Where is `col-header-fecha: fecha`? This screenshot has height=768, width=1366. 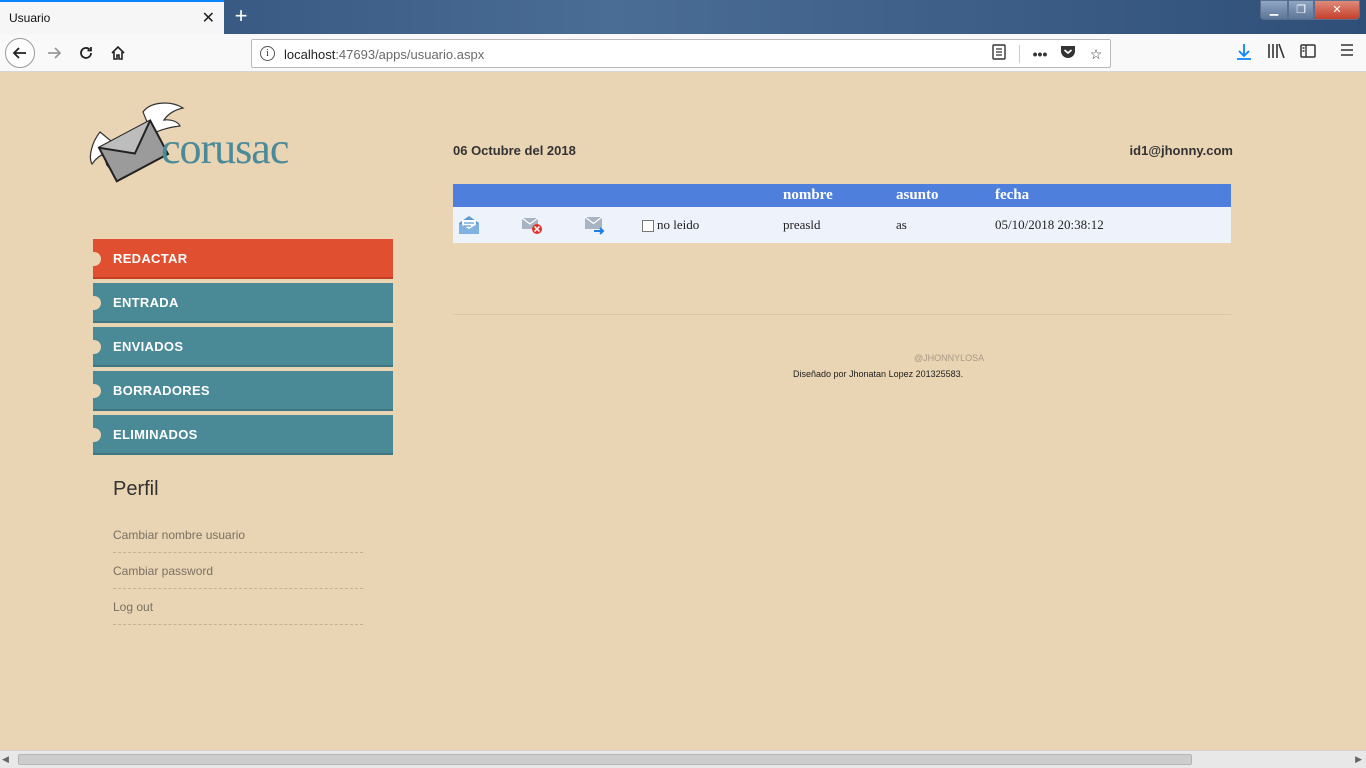 col-header-fecha: fecha is located at coordinates (1112, 195).